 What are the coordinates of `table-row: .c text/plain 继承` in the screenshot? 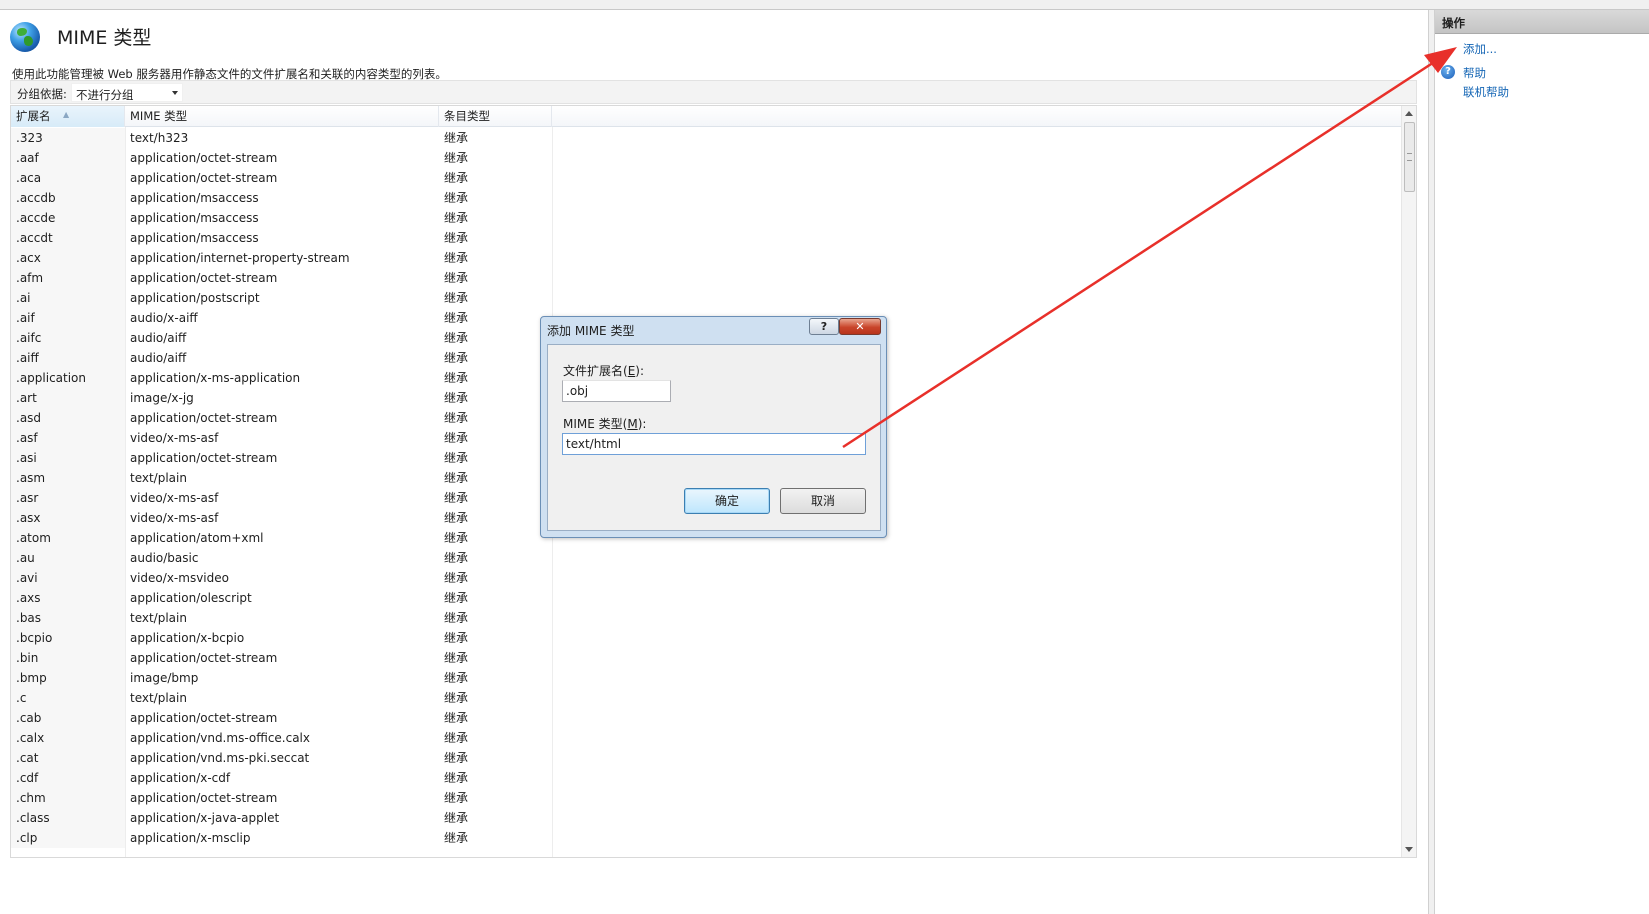 It's located at (707, 698).